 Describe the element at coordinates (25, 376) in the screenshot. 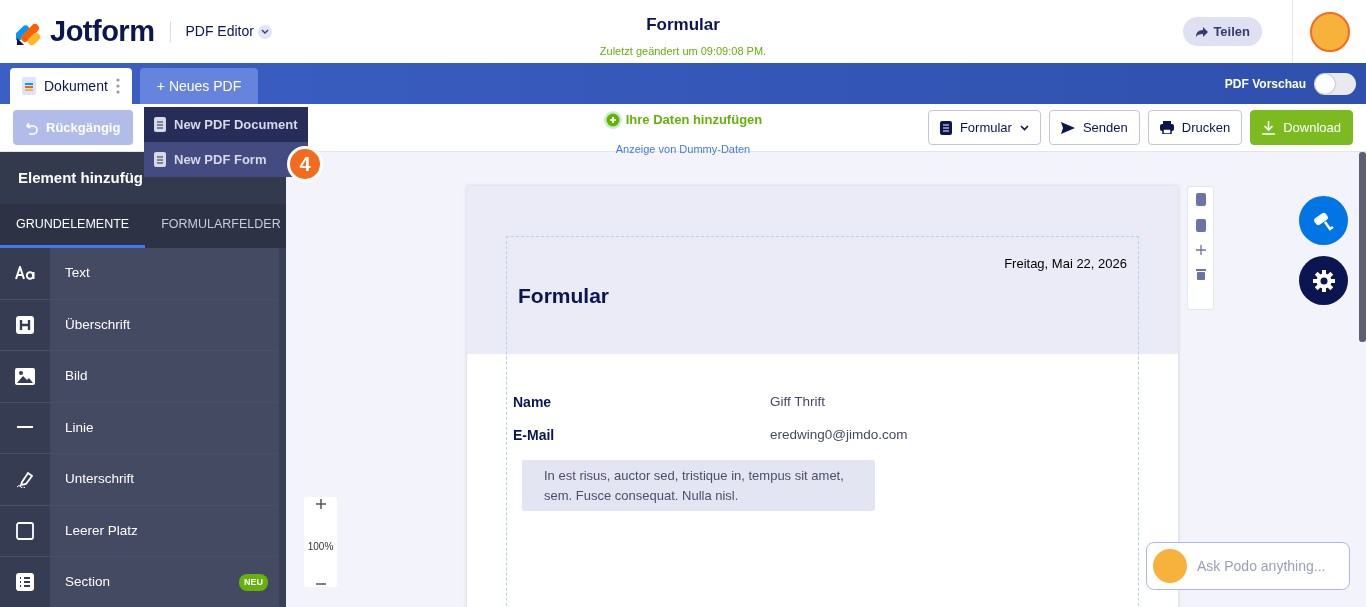

I see `image-icon` at that location.